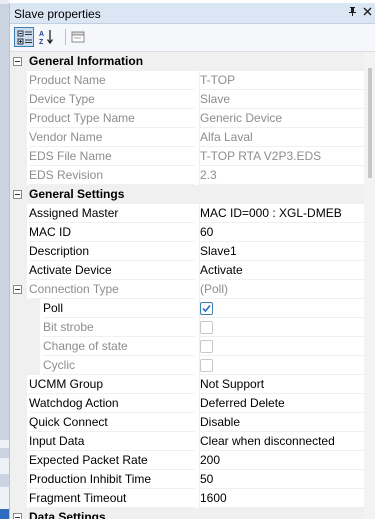 This screenshot has height=519, width=375. Describe the element at coordinates (192, 38) in the screenshot. I see `property-toolbar: A Z` at that location.